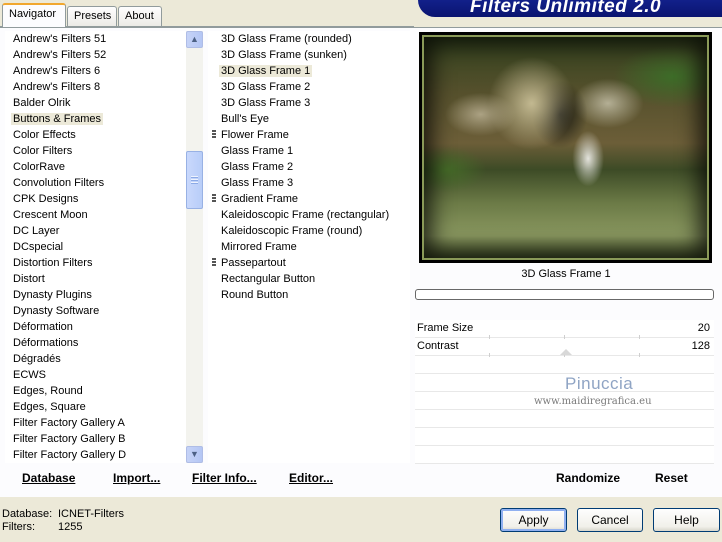  Describe the element at coordinates (570, 8) in the screenshot. I see `app-banner: Filters Unlimited 2.0` at that location.